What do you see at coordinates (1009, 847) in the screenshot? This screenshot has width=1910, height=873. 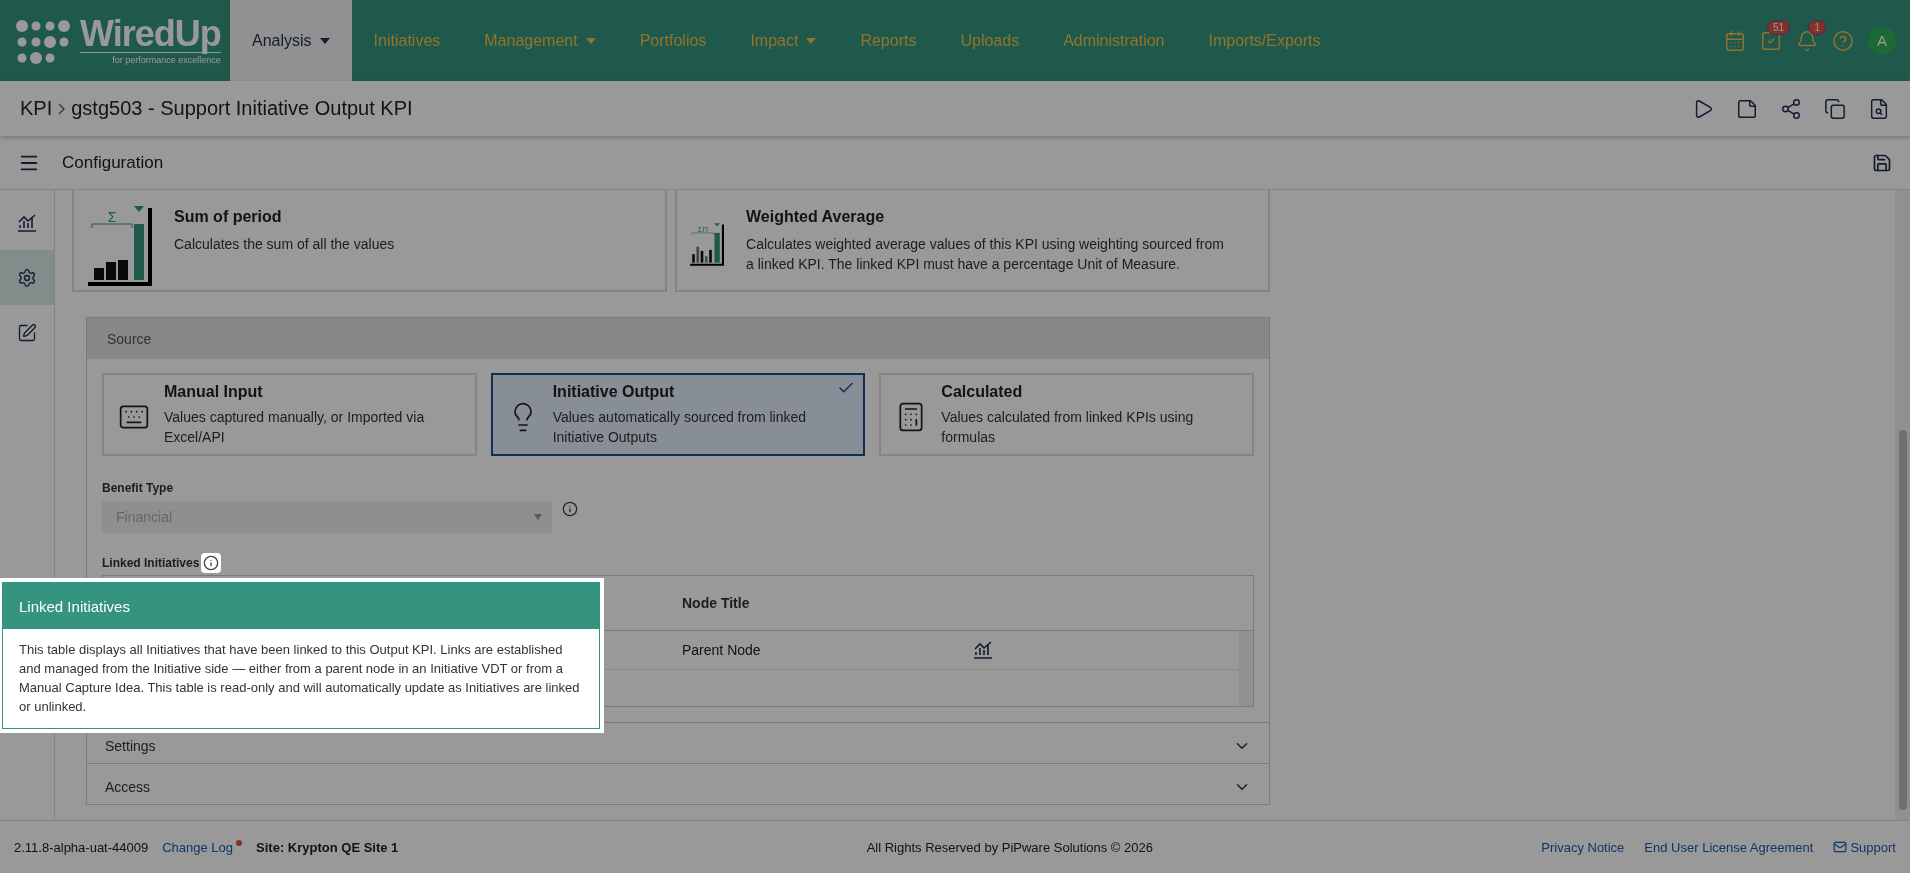 I see `copyright-text: All Rights Reserved by PiPware Solutions © 2026` at bounding box center [1009, 847].